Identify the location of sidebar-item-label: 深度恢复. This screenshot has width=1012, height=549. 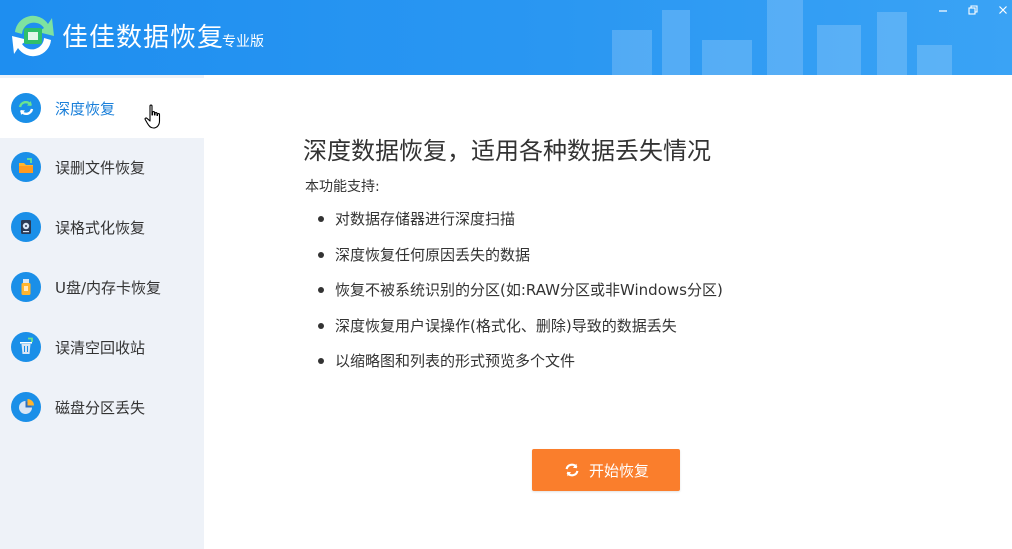
(85, 108).